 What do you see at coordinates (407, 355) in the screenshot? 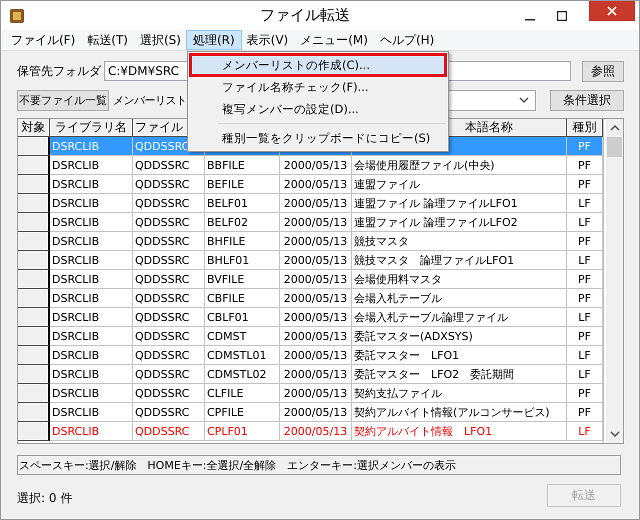
I see `table-cell: 委託マスター LFO1` at bounding box center [407, 355].